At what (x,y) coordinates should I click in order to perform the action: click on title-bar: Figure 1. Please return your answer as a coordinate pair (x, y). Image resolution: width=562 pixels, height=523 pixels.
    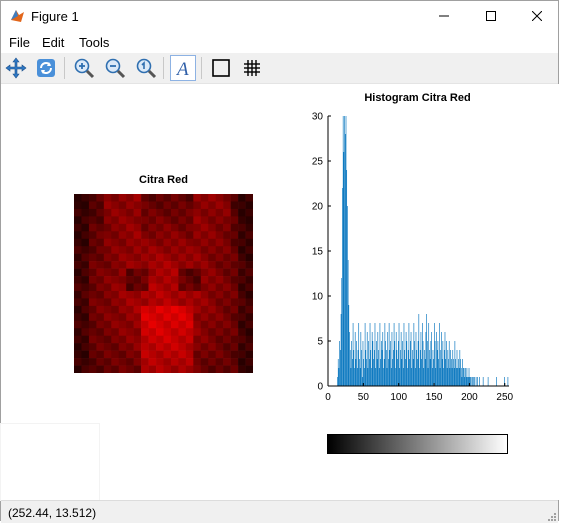
    Looking at the image, I should click on (279, 16).